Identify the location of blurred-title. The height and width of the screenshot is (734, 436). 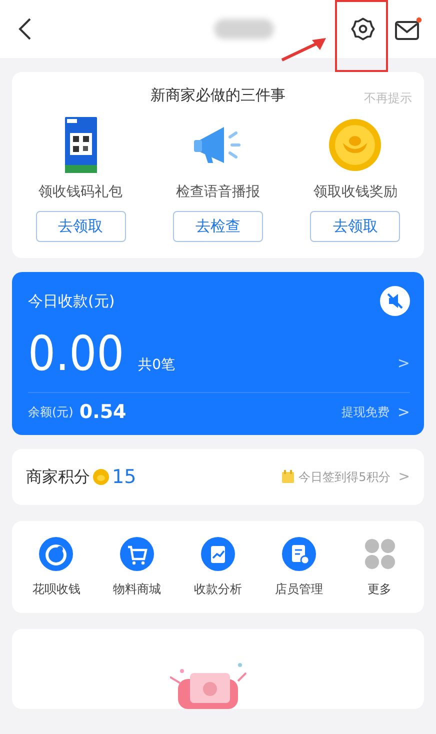
(244, 29).